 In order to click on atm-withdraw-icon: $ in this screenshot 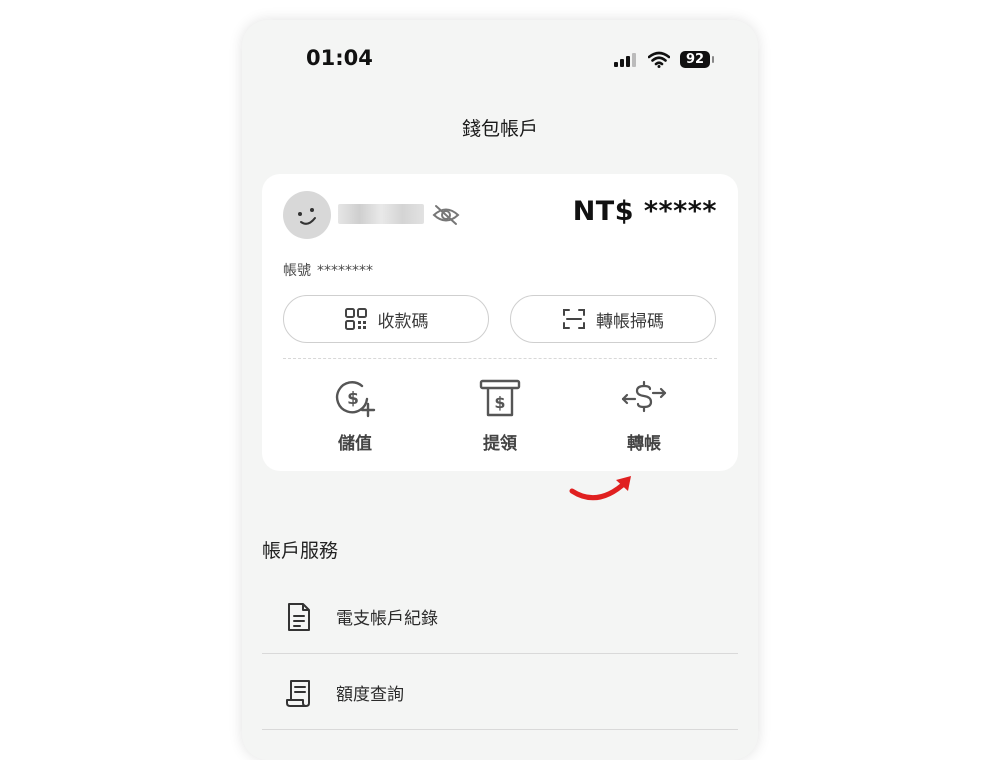, I will do `click(500, 398)`.